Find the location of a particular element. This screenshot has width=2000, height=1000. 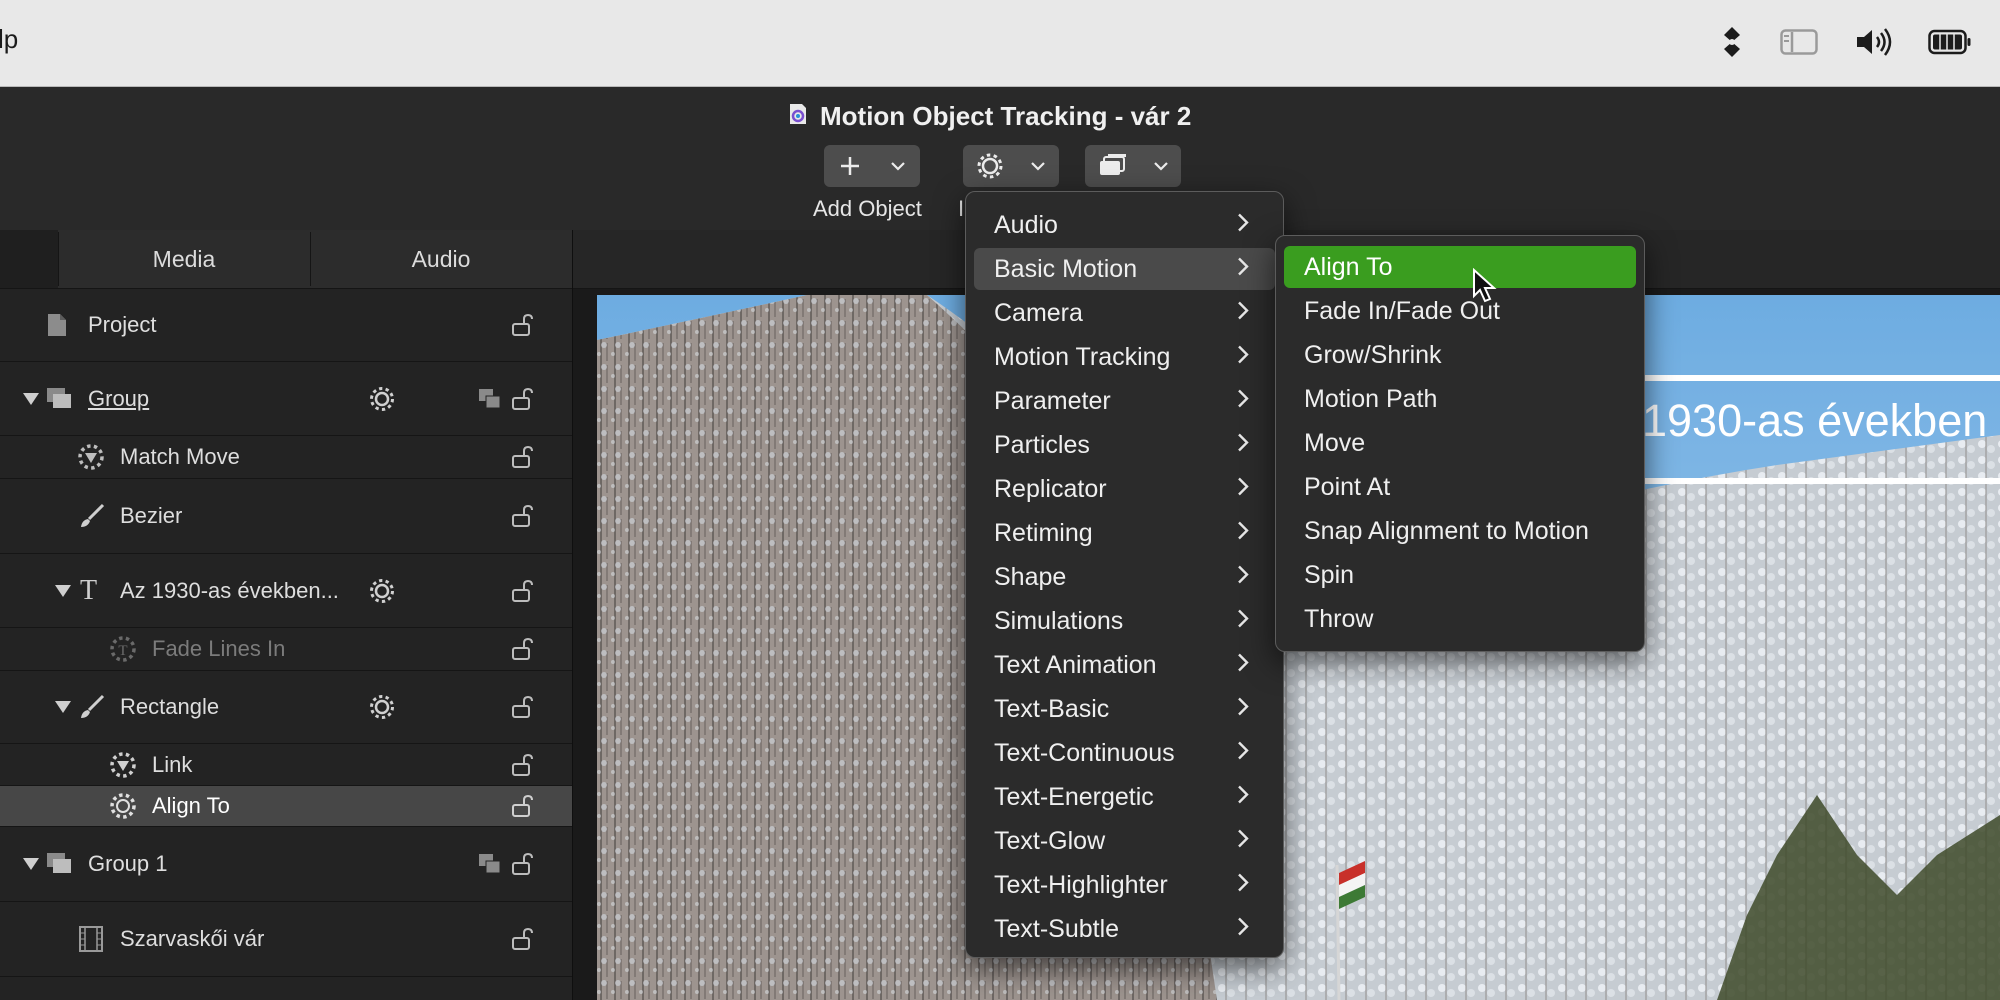

behaviors-menu-item-replicator: Replicator is located at coordinates (1124, 489).